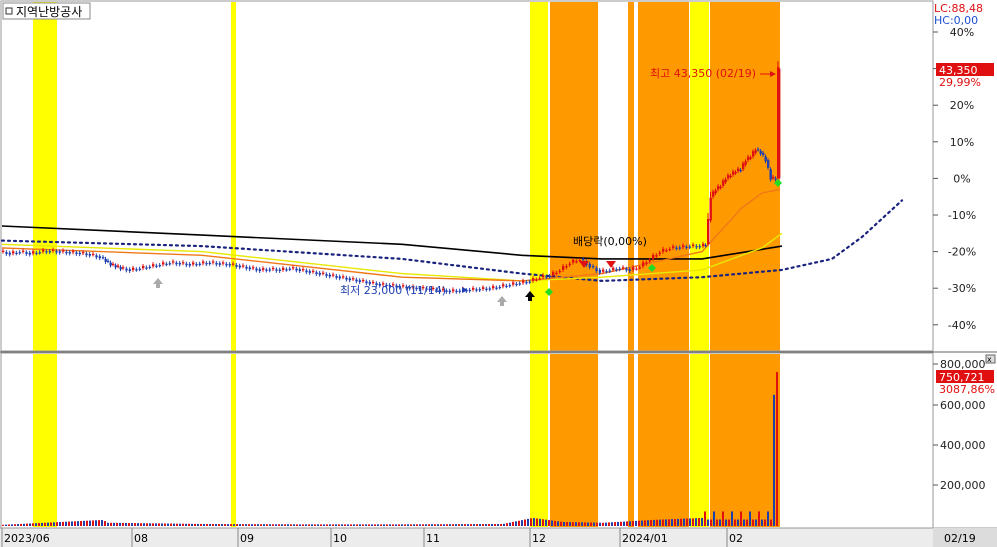 This screenshot has height=547, width=997. What do you see at coordinates (433, 538) in the screenshot?
I see `time-tick-label: 11` at bounding box center [433, 538].